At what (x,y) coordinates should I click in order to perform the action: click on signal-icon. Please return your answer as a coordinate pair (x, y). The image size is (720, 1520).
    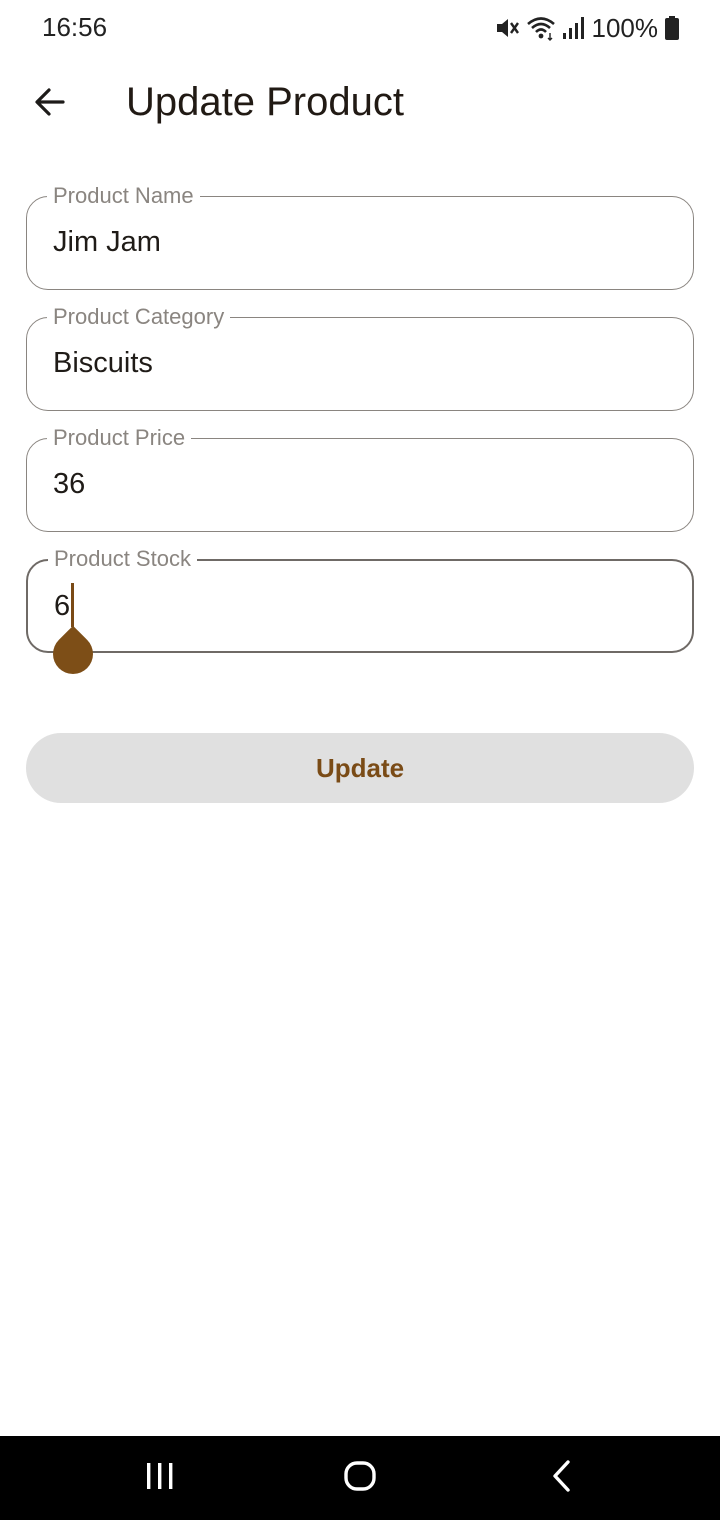
    Looking at the image, I should click on (574, 28).